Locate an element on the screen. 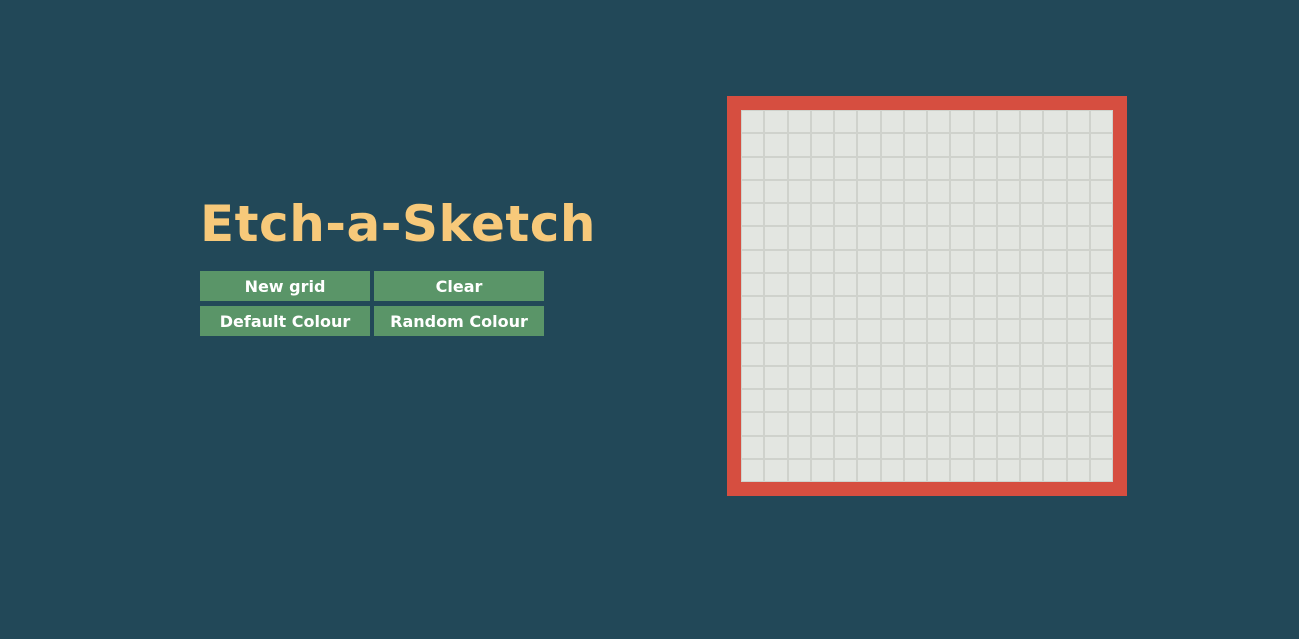 Image resolution: width=1299 pixels, height=639 pixels. new-grid-button: New grid is located at coordinates (285, 286).